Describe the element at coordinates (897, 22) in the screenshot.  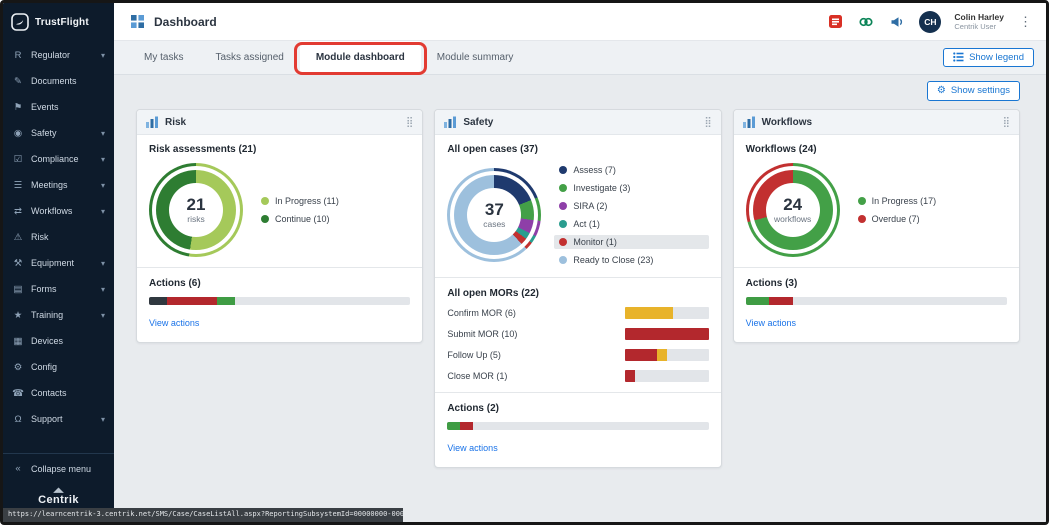
I see `announcements-icon` at that location.